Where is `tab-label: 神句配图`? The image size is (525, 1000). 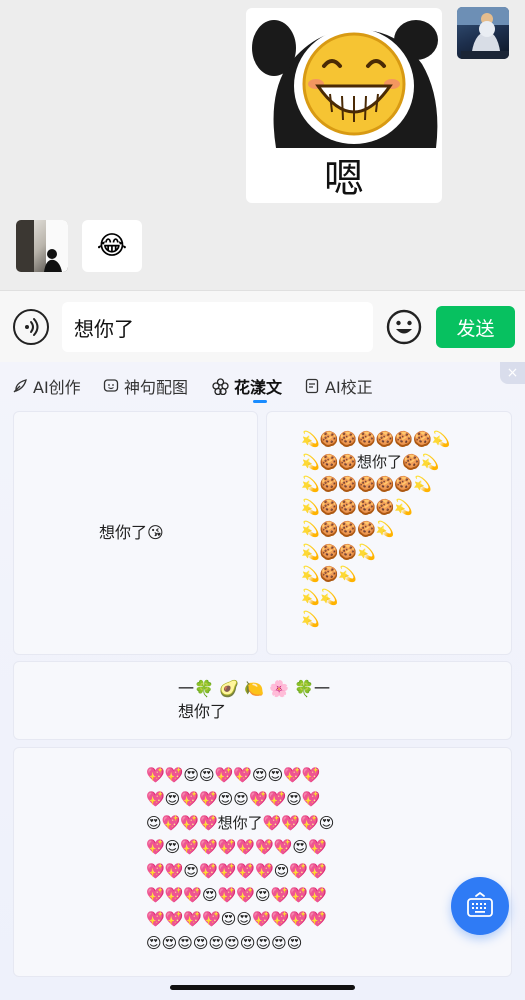
tab-label: 神句配图 is located at coordinates (156, 387).